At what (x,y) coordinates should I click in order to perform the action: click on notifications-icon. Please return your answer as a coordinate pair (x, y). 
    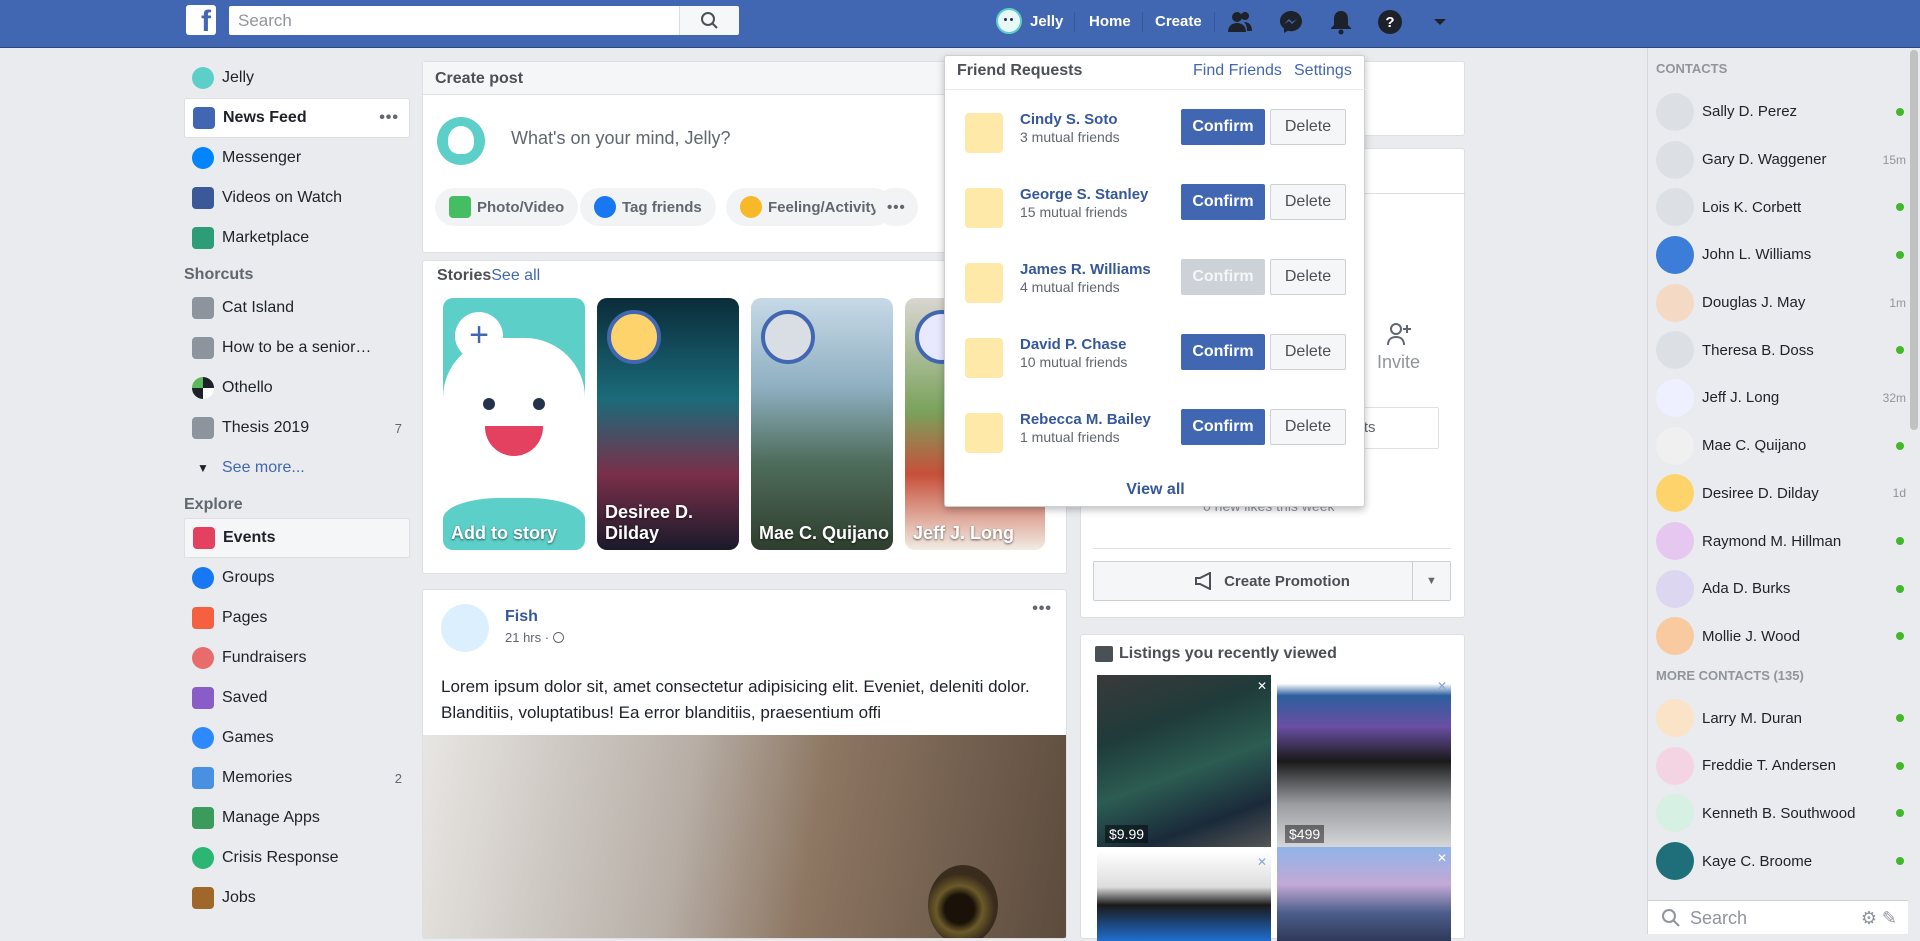
    Looking at the image, I should click on (1341, 22).